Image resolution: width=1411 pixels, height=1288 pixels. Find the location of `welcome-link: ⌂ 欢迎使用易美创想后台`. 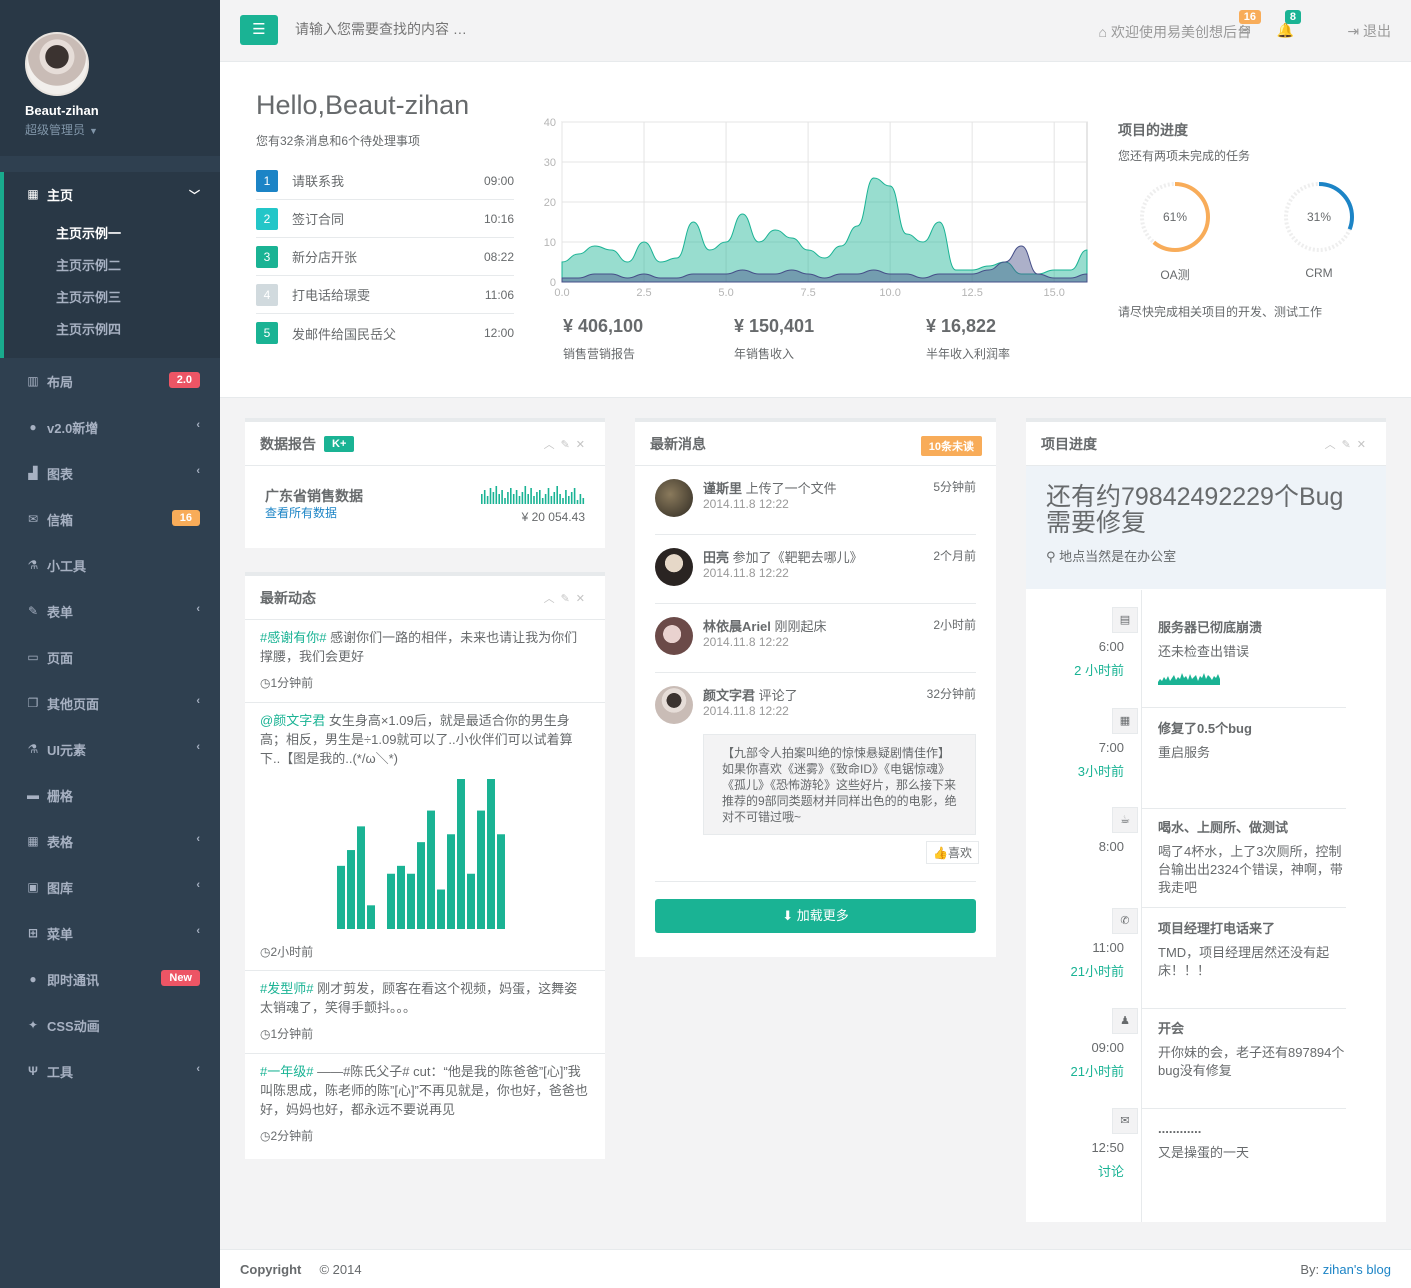

welcome-link: ⌂ 欢迎使用易美创想后台 is located at coordinates (1175, 32).